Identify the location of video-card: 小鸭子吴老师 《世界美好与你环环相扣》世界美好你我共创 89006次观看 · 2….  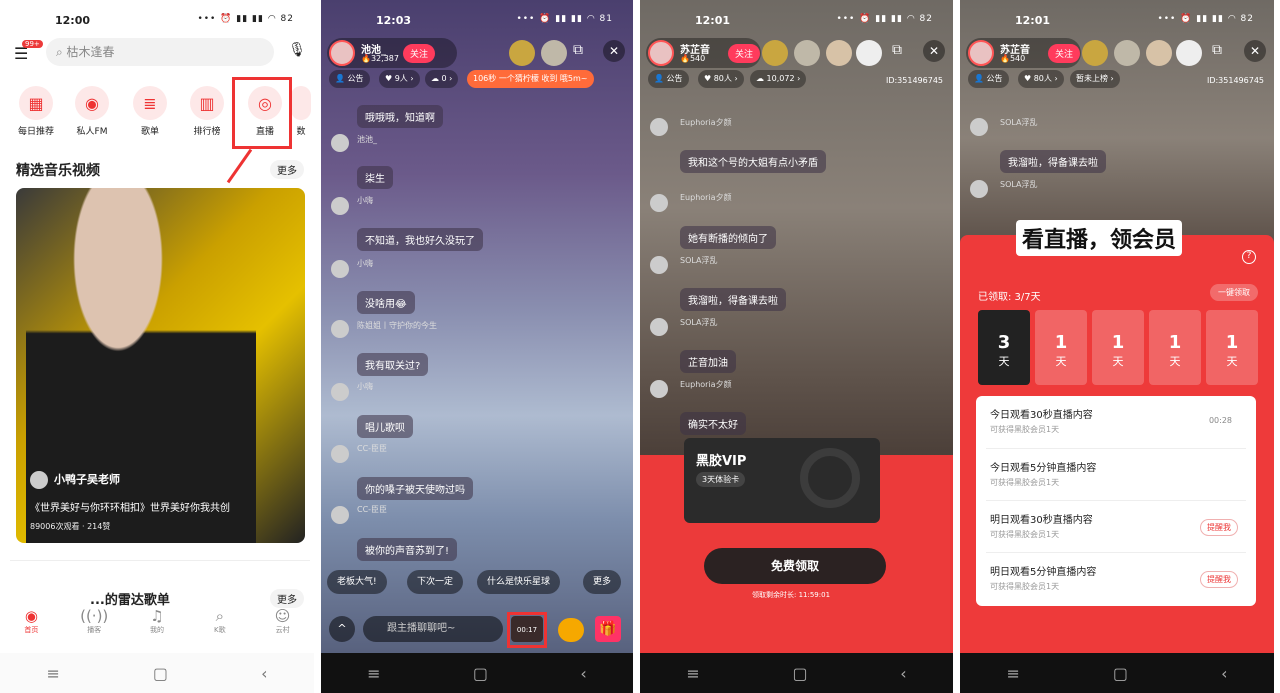
(160, 365).